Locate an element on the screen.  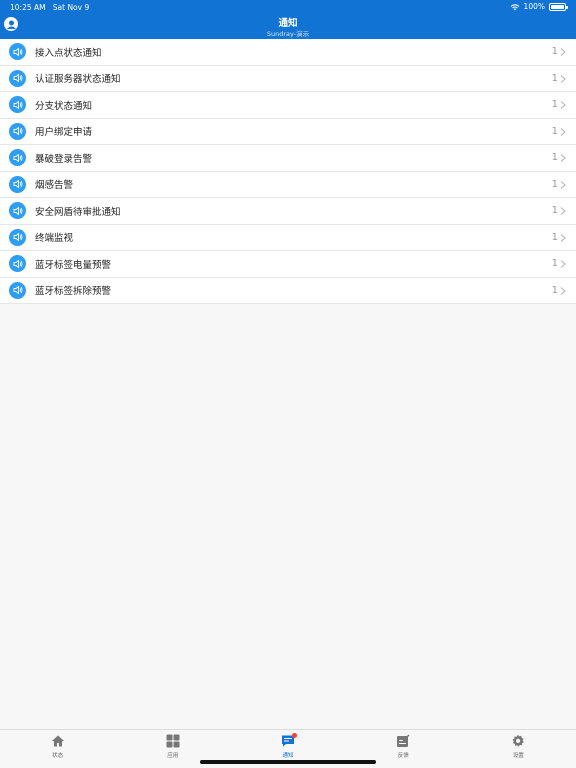
gear-icon is located at coordinates (518, 740).